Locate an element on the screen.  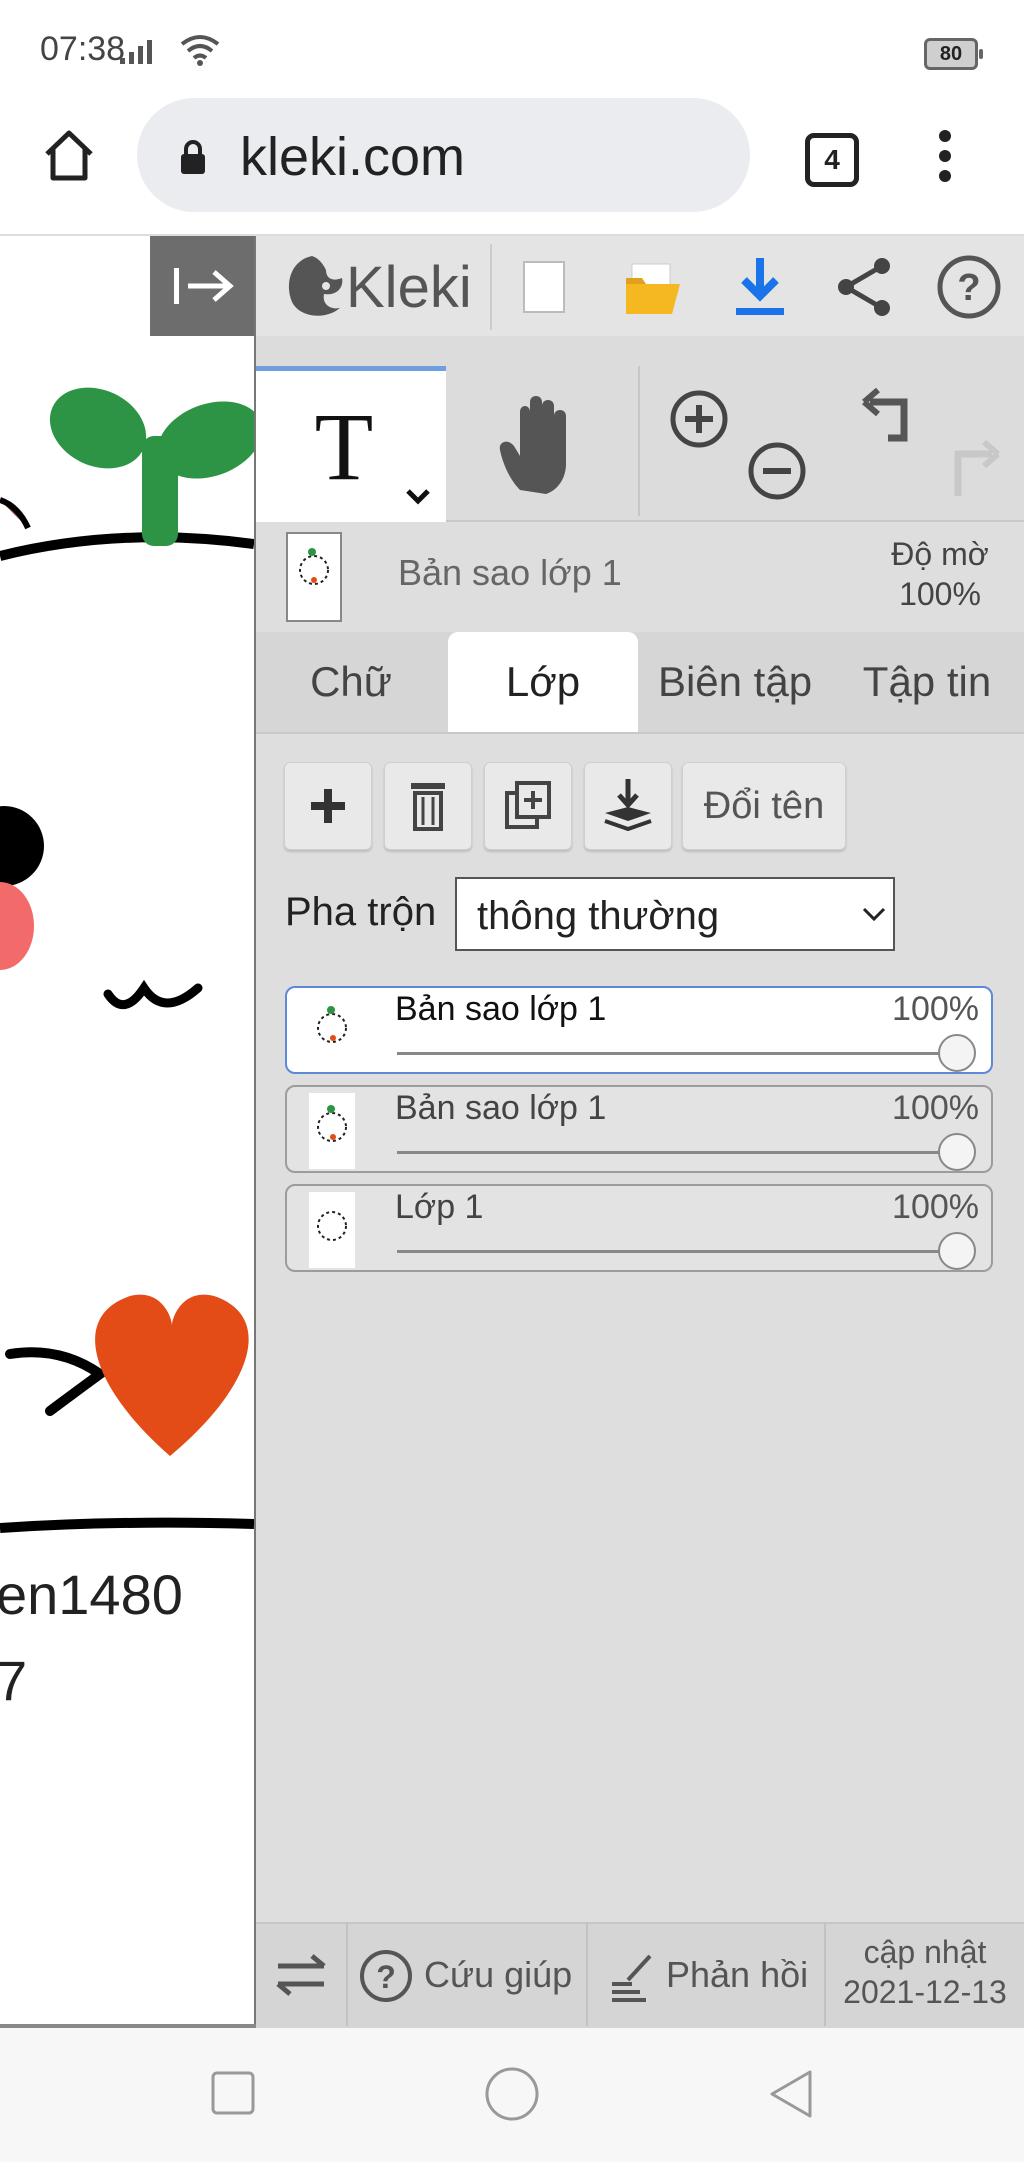
duplicate-layer-button is located at coordinates (528, 806).